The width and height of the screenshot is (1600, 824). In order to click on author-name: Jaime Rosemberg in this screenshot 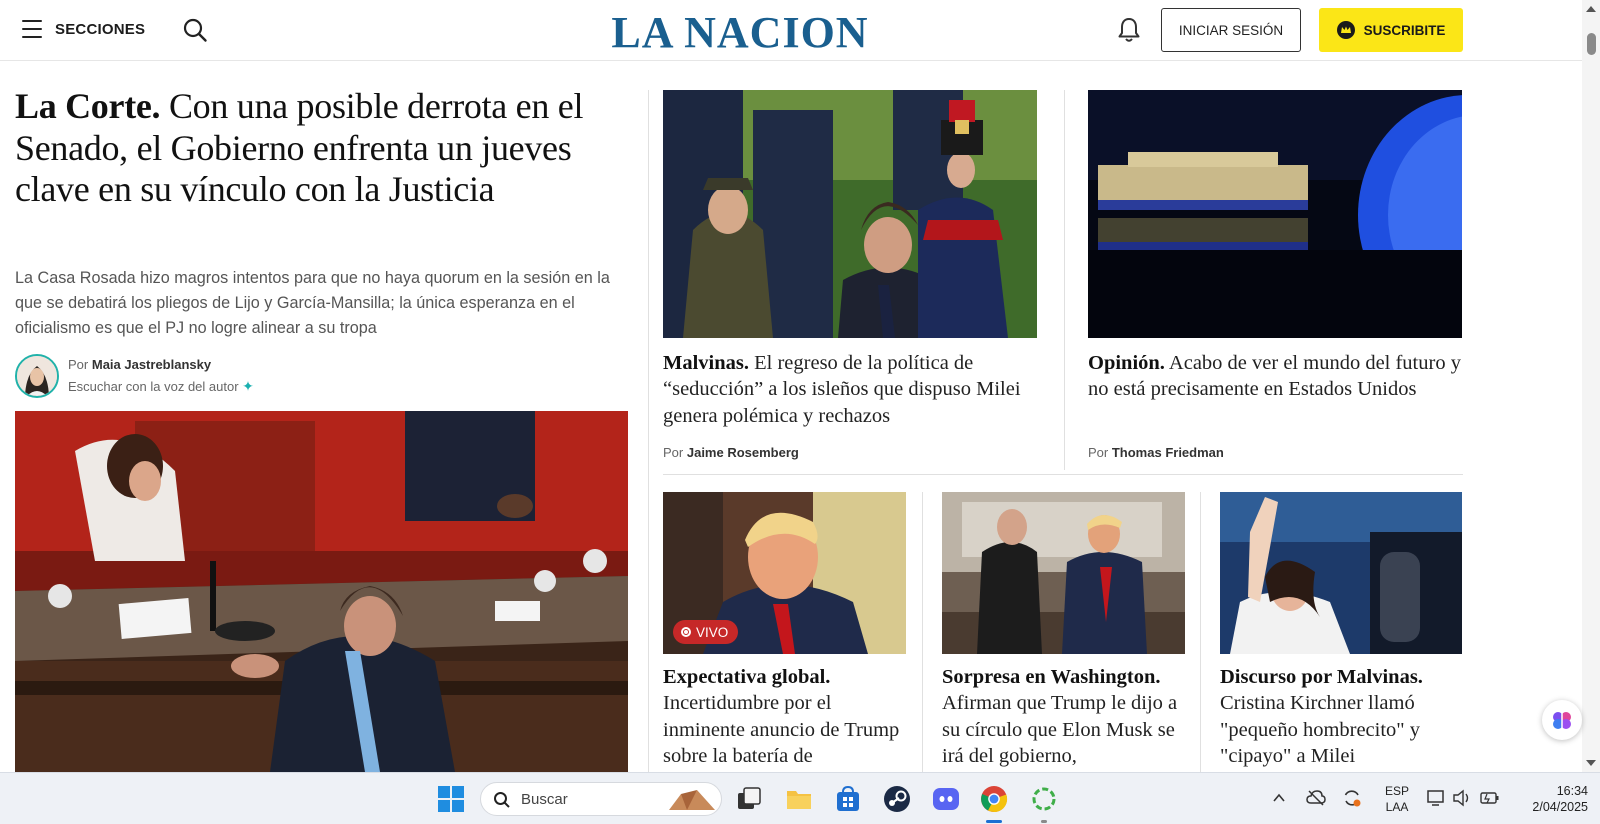, I will do `click(743, 452)`.